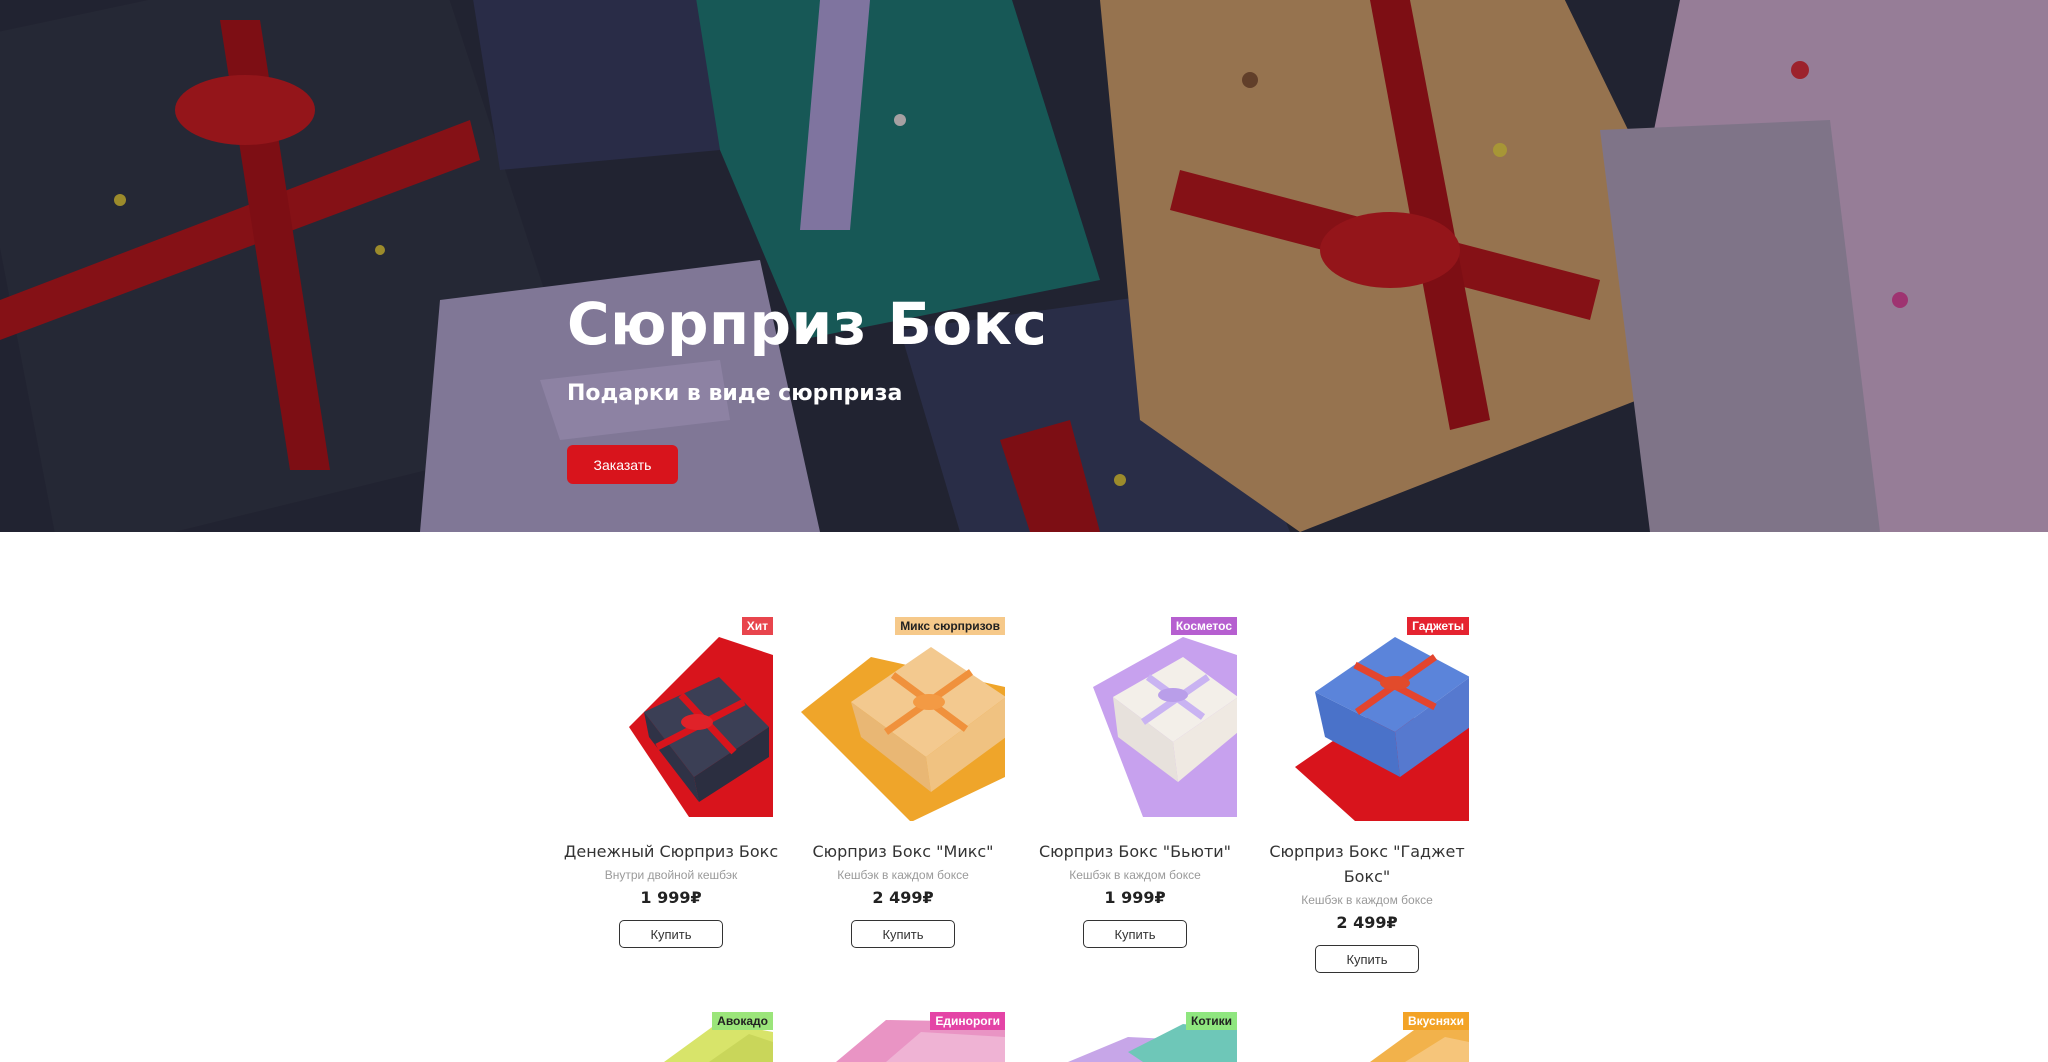 Image resolution: width=2048 pixels, height=1062 pixels. I want to click on product-image: Хит, so click(671, 719).